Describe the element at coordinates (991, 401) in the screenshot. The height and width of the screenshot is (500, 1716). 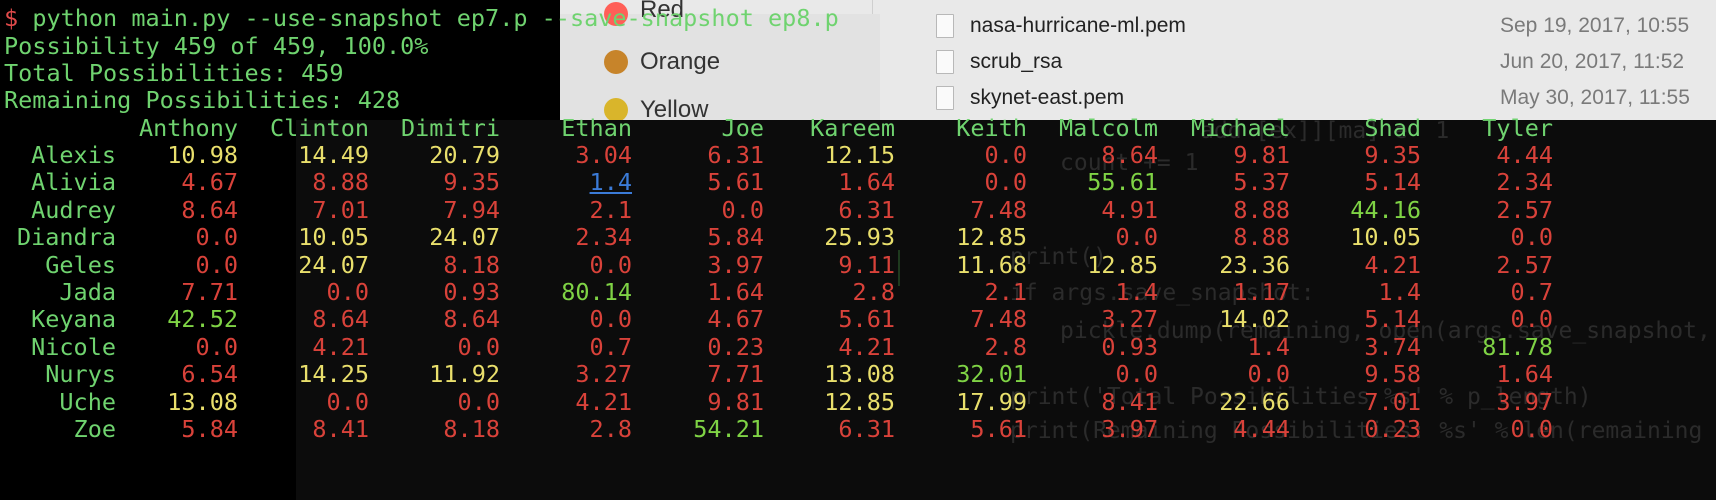
I see `value-cell: 17.99` at that location.